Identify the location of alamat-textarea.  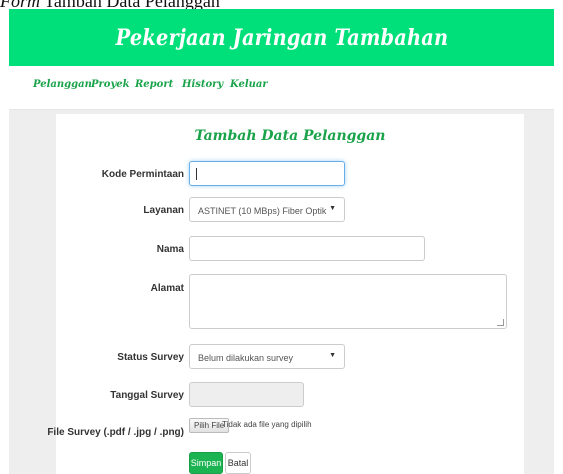
(348, 301).